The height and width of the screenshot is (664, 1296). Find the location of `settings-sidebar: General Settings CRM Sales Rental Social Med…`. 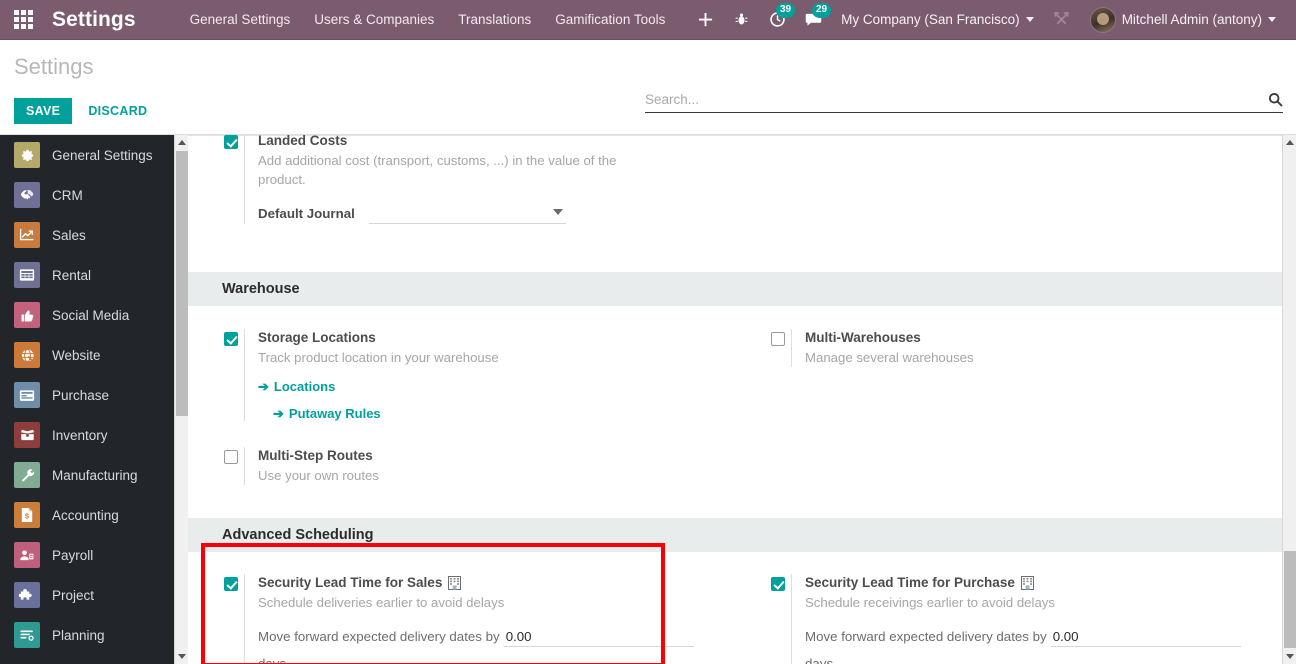

settings-sidebar: General Settings CRM Sales Rental Social Med… is located at coordinates (94, 399).